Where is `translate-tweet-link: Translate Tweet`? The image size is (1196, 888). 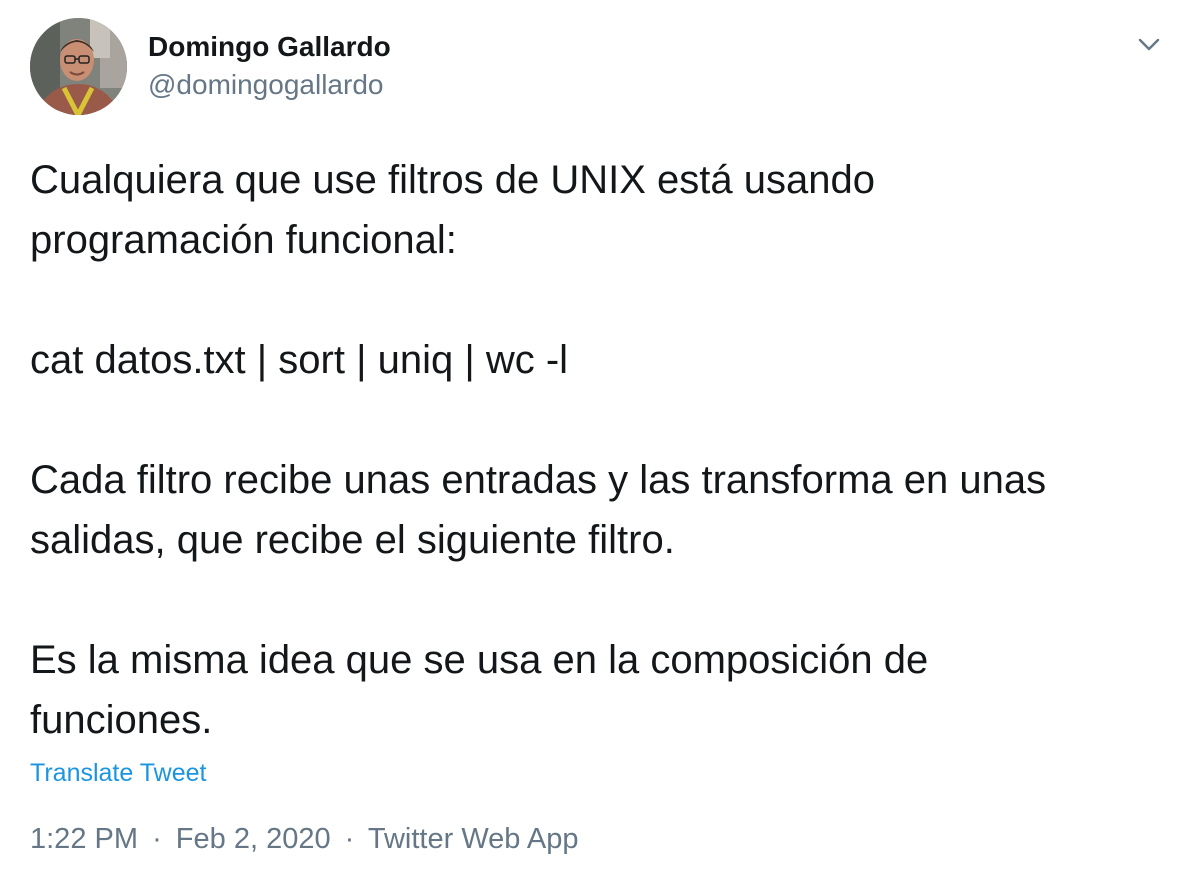 translate-tweet-link: Translate Tweet is located at coordinates (118, 773).